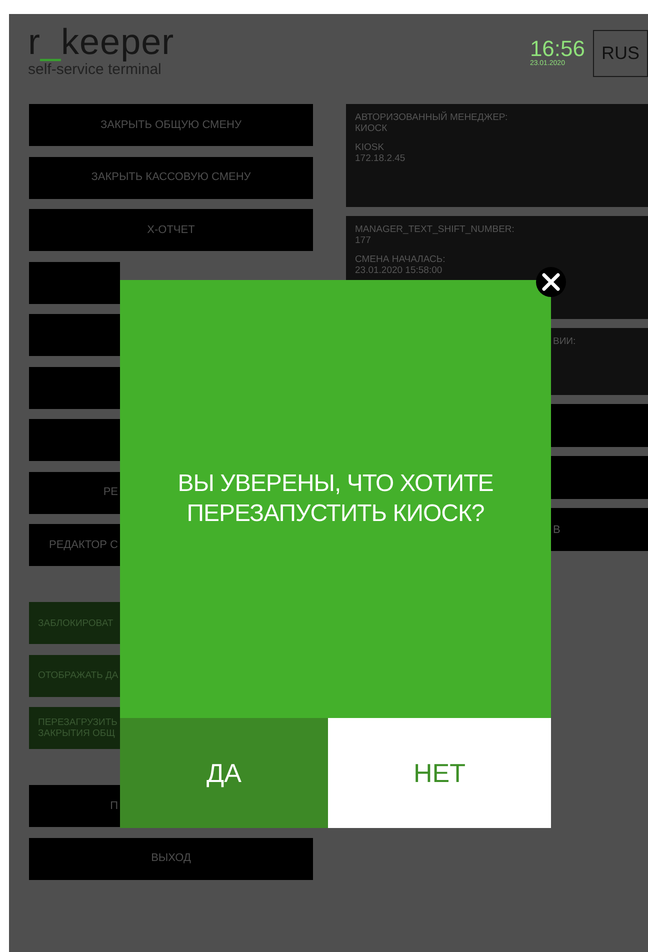 This screenshot has height=952, width=648. Describe the element at coordinates (565, 341) in the screenshot. I see `info-text: ВИИ:` at that location.